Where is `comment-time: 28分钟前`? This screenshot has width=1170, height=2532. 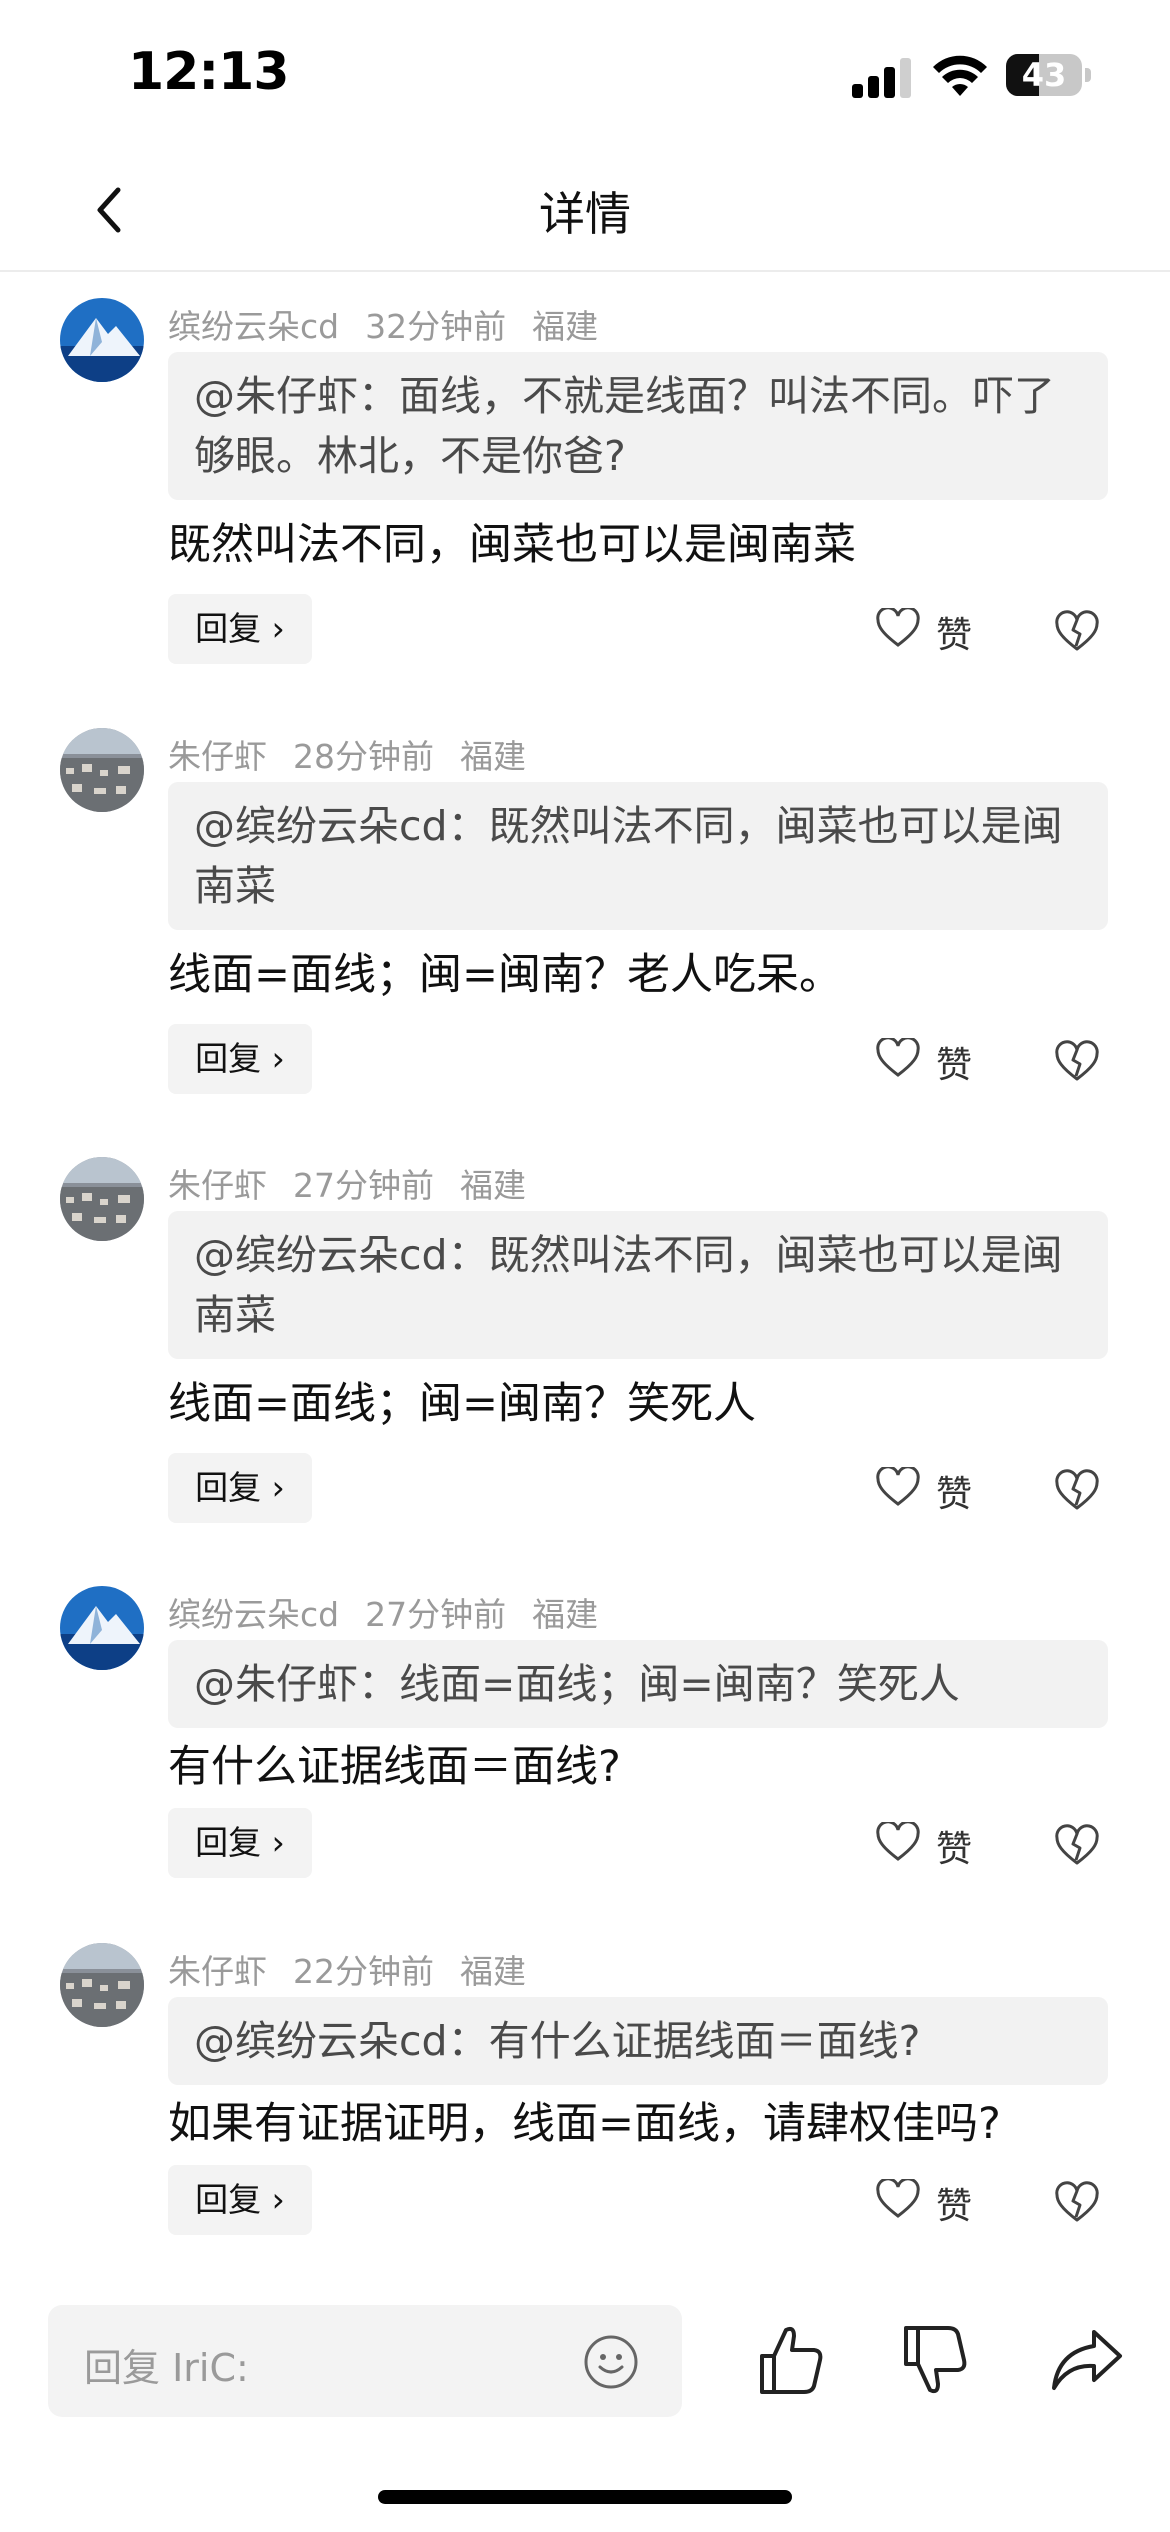
comment-time: 28分钟前 is located at coordinates (363, 756).